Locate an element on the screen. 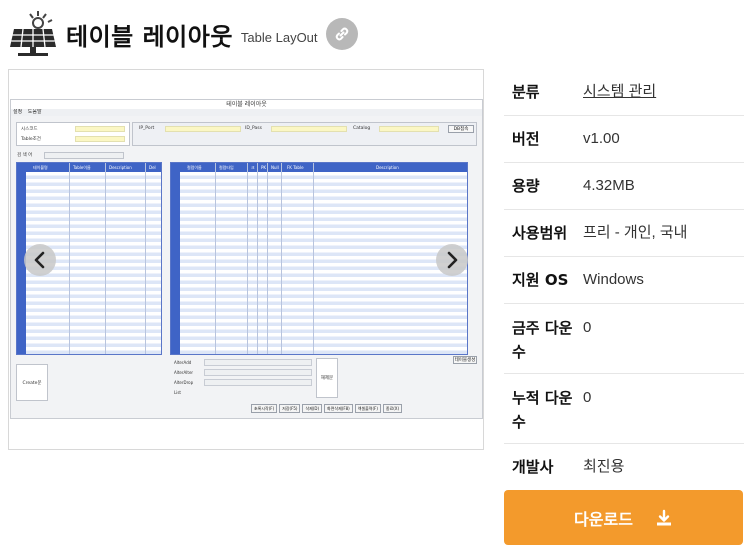  info-row-size: 용량 4.32MB is located at coordinates (624, 186).